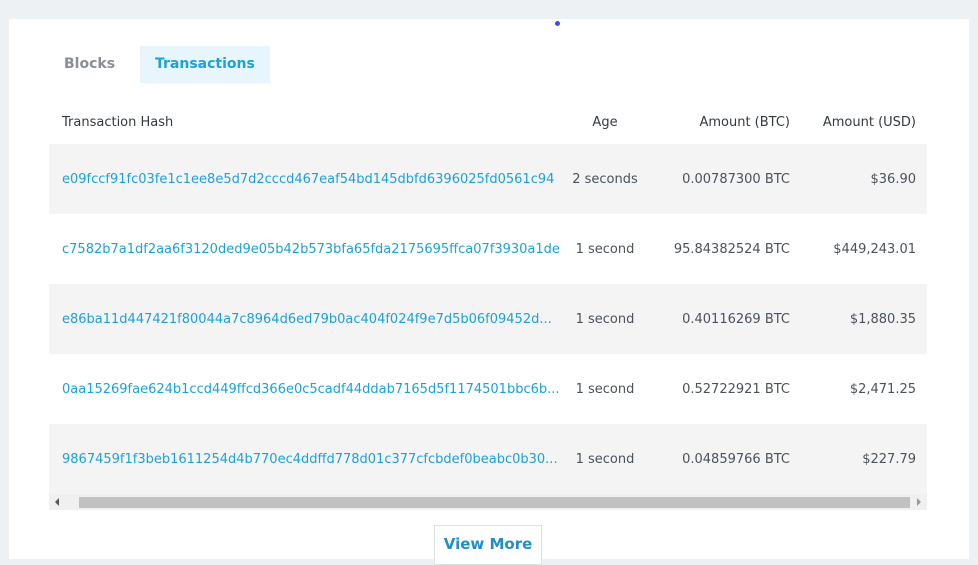  Describe the element at coordinates (882, 319) in the screenshot. I see `amount-usd-cell: $1,880.35` at that location.